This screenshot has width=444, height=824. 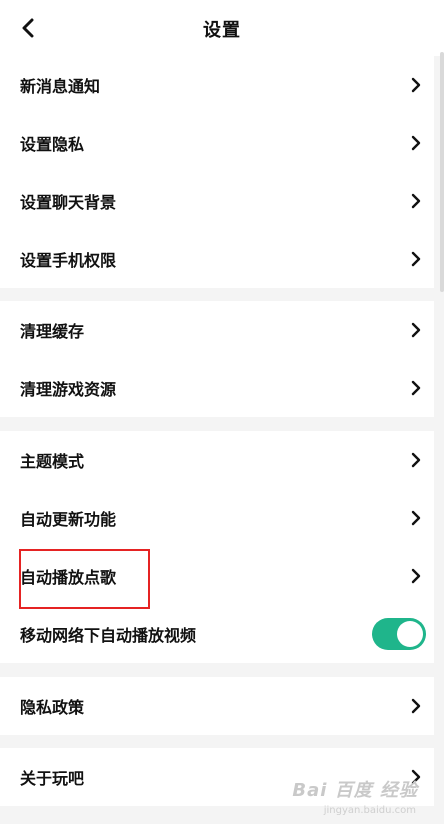 I want to click on setting-label: 主题模式, so click(x=52, y=461).